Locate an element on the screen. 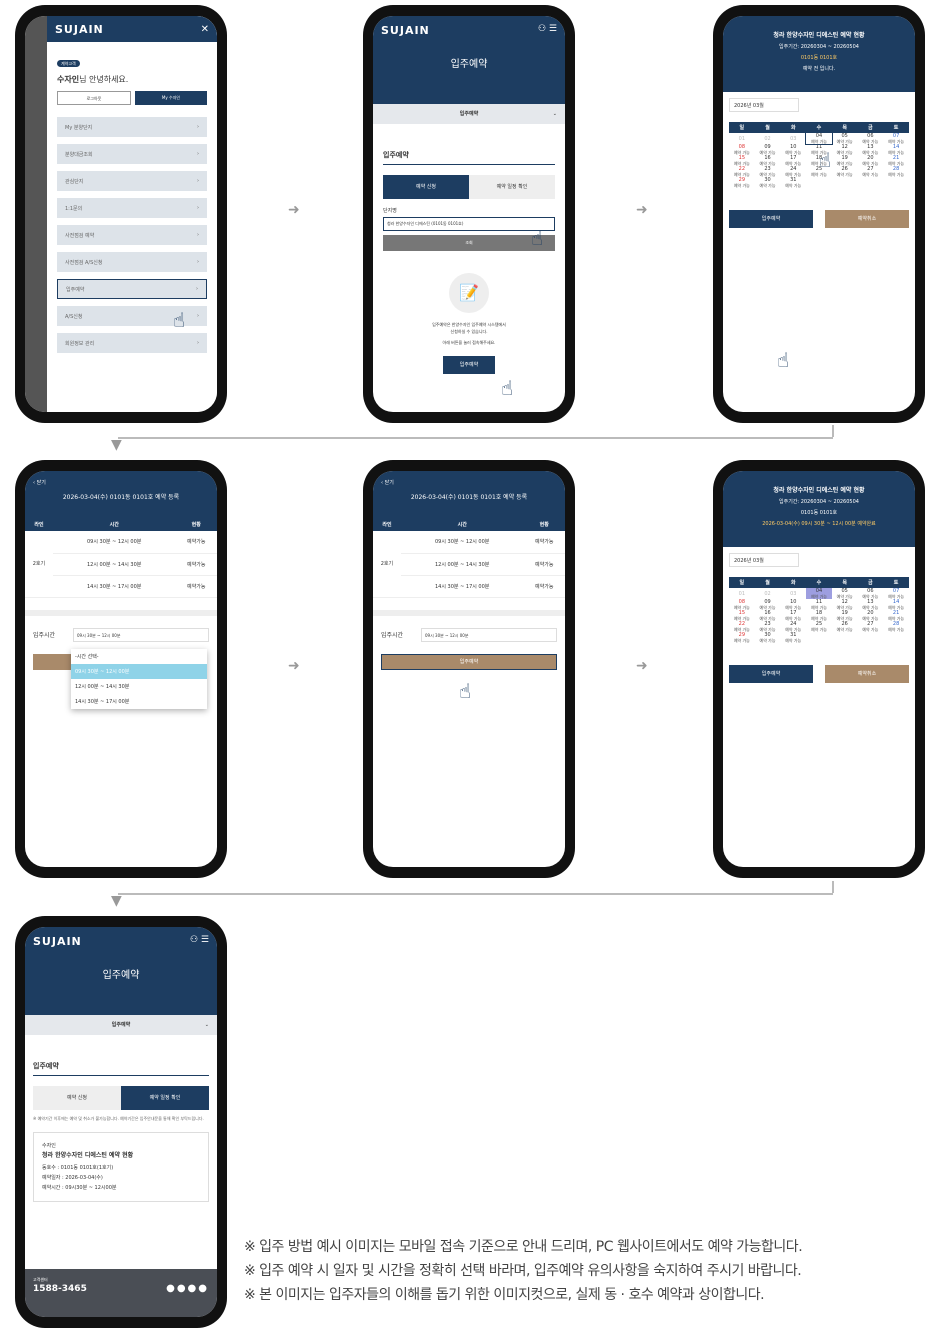 This screenshot has width=927, height=1330. status-cell: 예약가능 is located at coordinates (196, 586).